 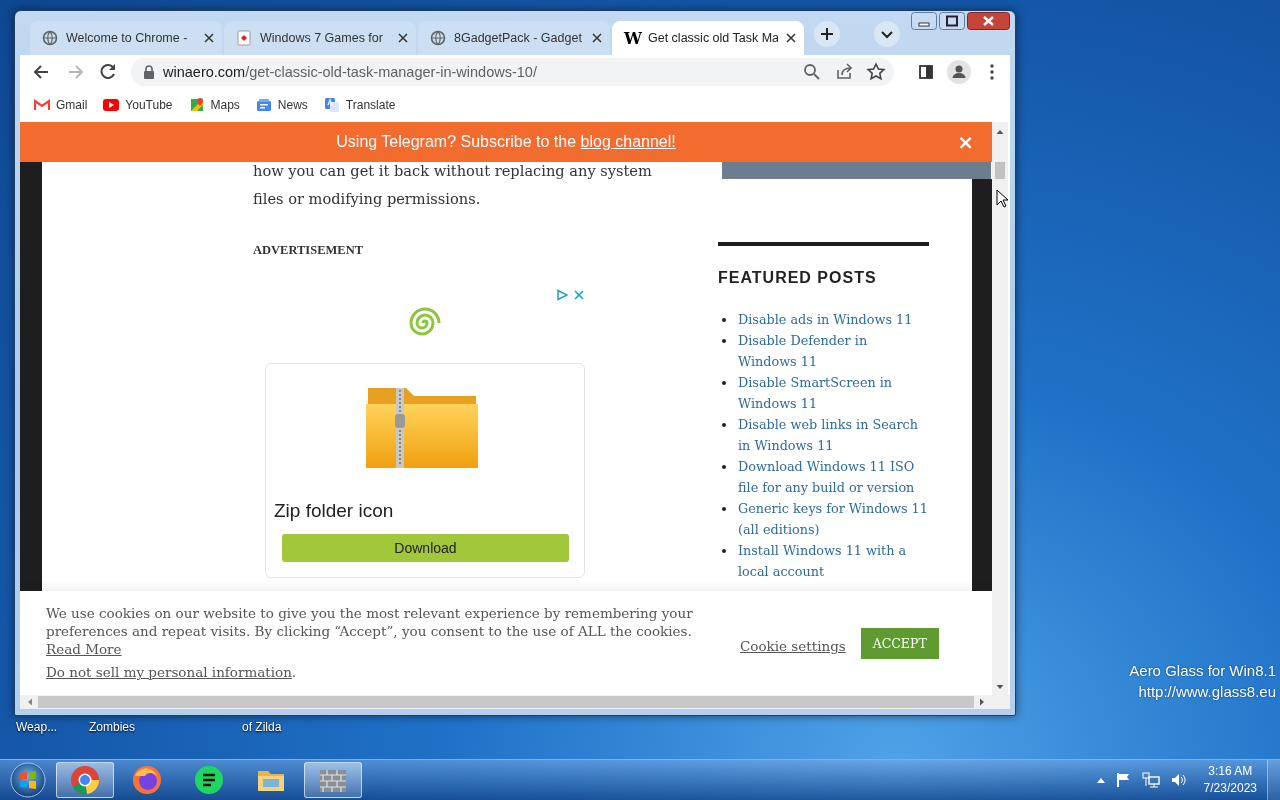 I want to click on read-more-link: Read More, so click(x=84, y=649).